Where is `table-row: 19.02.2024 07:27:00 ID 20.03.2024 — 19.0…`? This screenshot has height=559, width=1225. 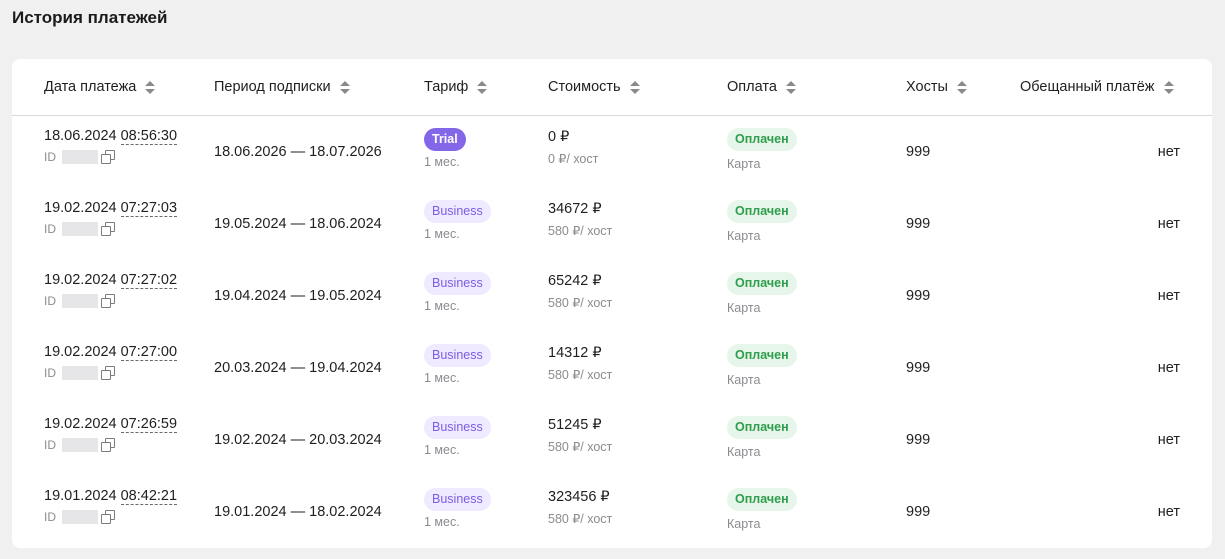 table-row: 19.02.2024 07:27:00 ID 20.03.2024 — 19.0… is located at coordinates (612, 368).